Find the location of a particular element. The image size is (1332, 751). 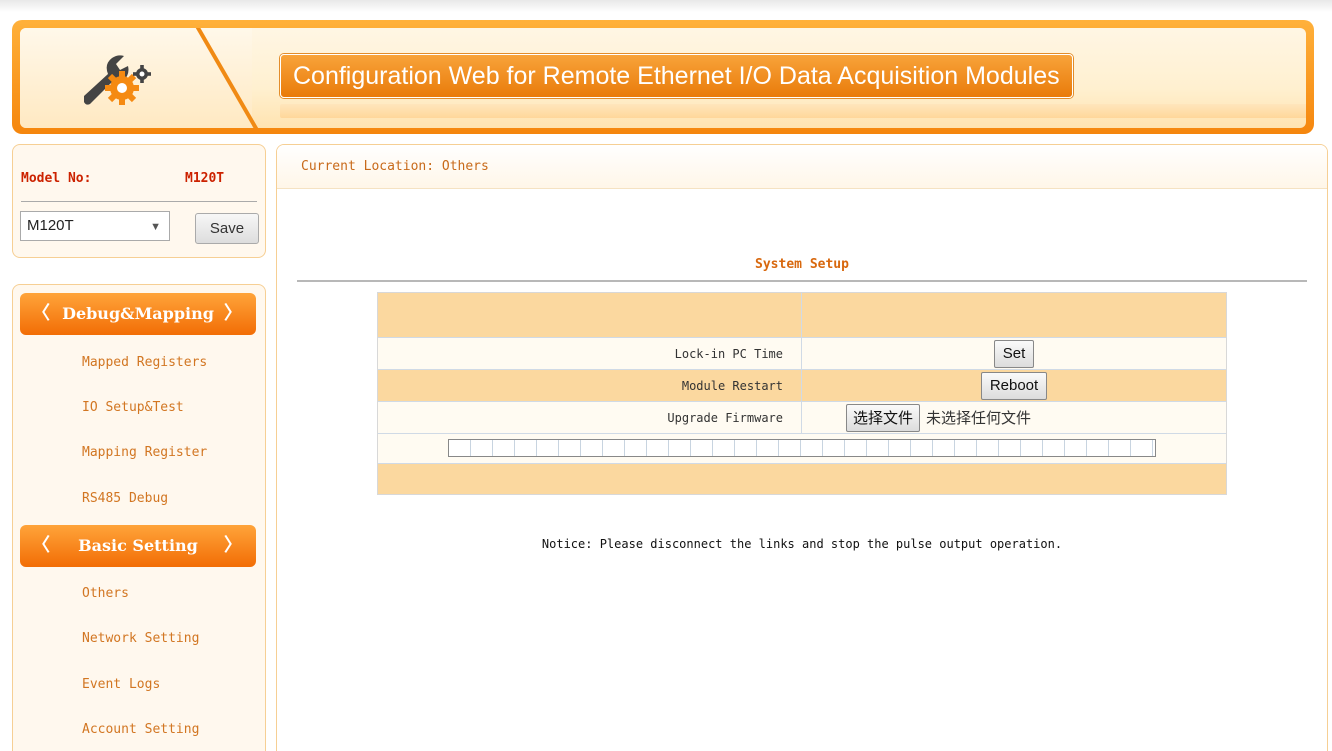

wrench-gear-icon is located at coordinates (117, 80).